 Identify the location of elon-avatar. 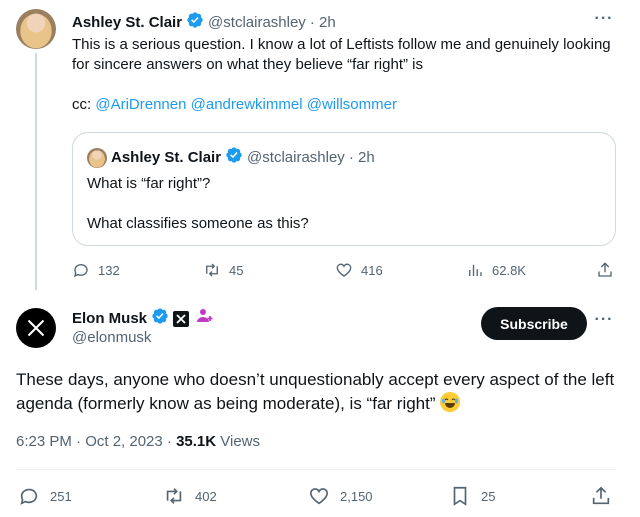
(36, 328).